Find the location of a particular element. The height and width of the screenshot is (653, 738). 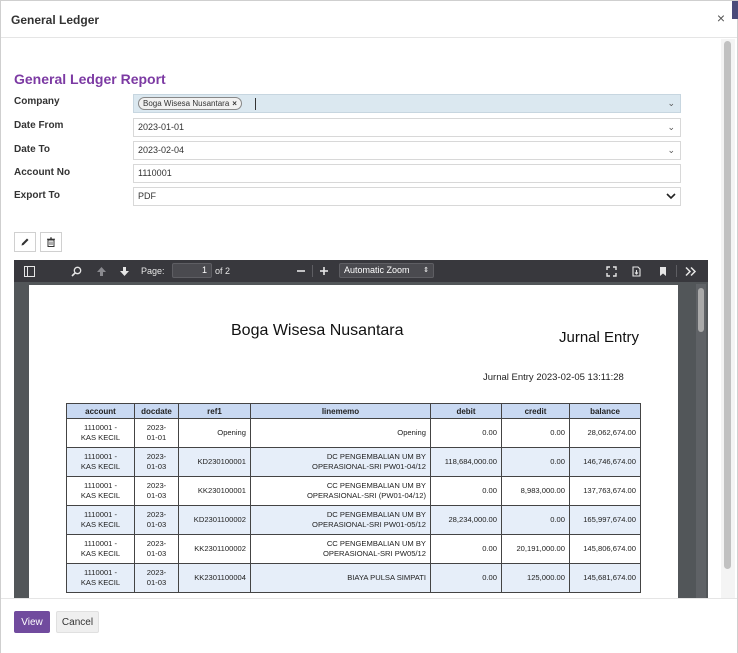

date-to-caret-icon: ⌄ is located at coordinates (671, 150).